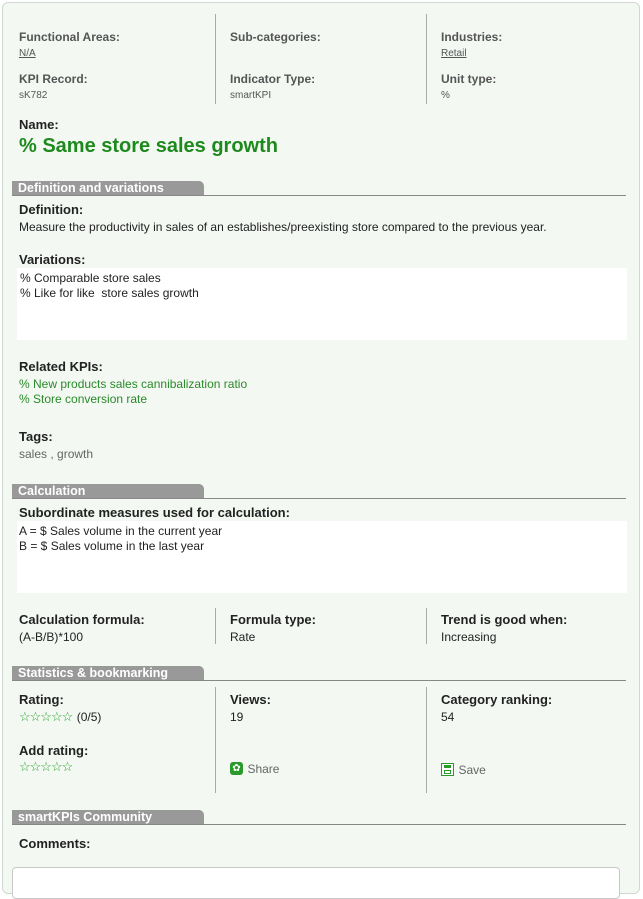 The height and width of the screenshot is (899, 643). Describe the element at coordinates (90, 278) in the screenshot. I see `variation-item: % Comparable store sales` at that location.